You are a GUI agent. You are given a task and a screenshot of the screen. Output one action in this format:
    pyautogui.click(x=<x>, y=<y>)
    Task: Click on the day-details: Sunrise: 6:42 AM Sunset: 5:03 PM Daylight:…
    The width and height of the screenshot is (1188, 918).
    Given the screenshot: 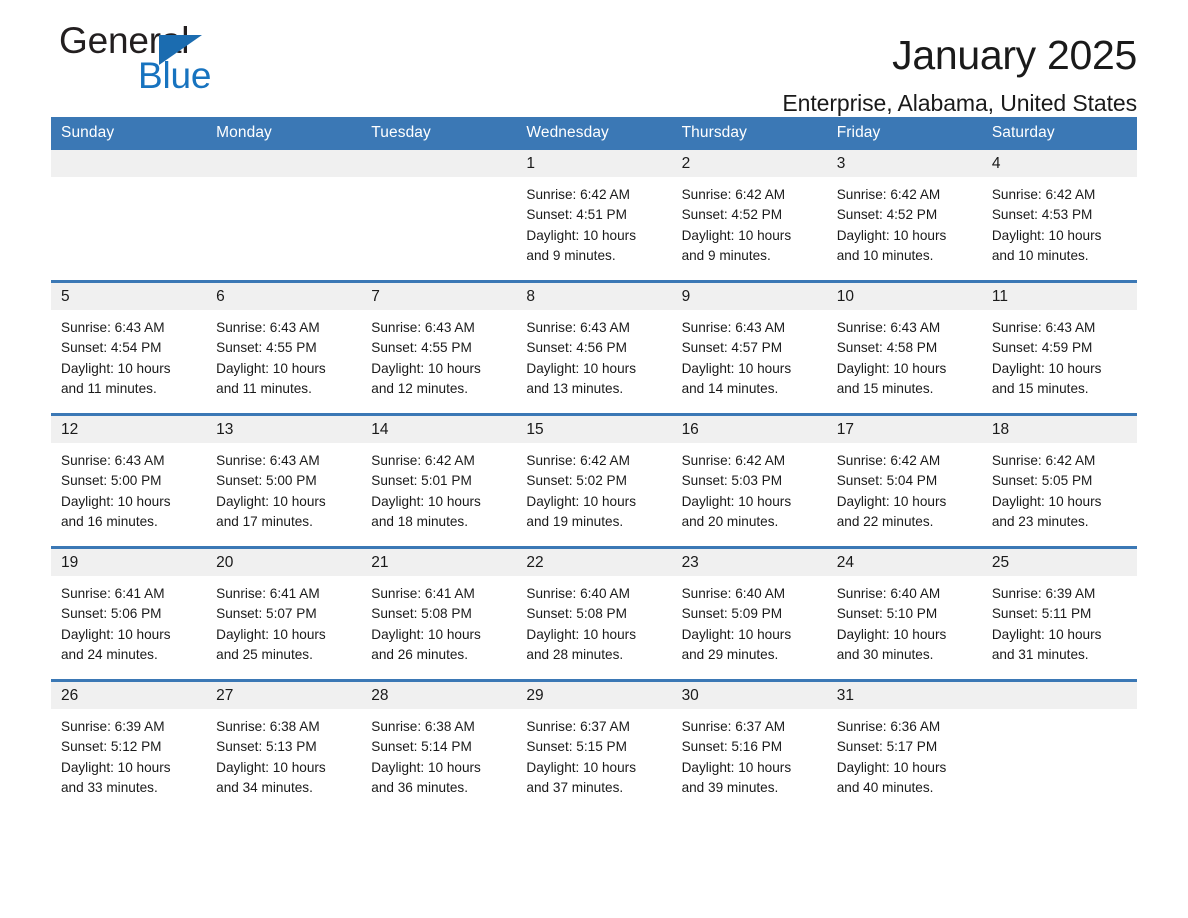 What is the action you would take?
    pyautogui.click(x=749, y=487)
    